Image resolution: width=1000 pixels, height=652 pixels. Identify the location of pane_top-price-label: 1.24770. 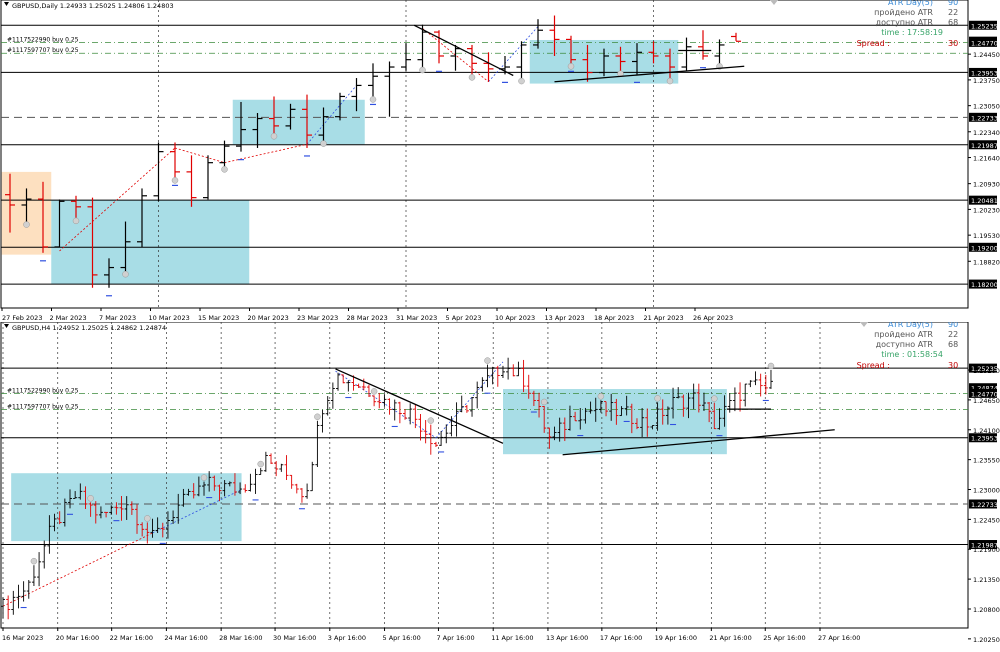
(984, 43).